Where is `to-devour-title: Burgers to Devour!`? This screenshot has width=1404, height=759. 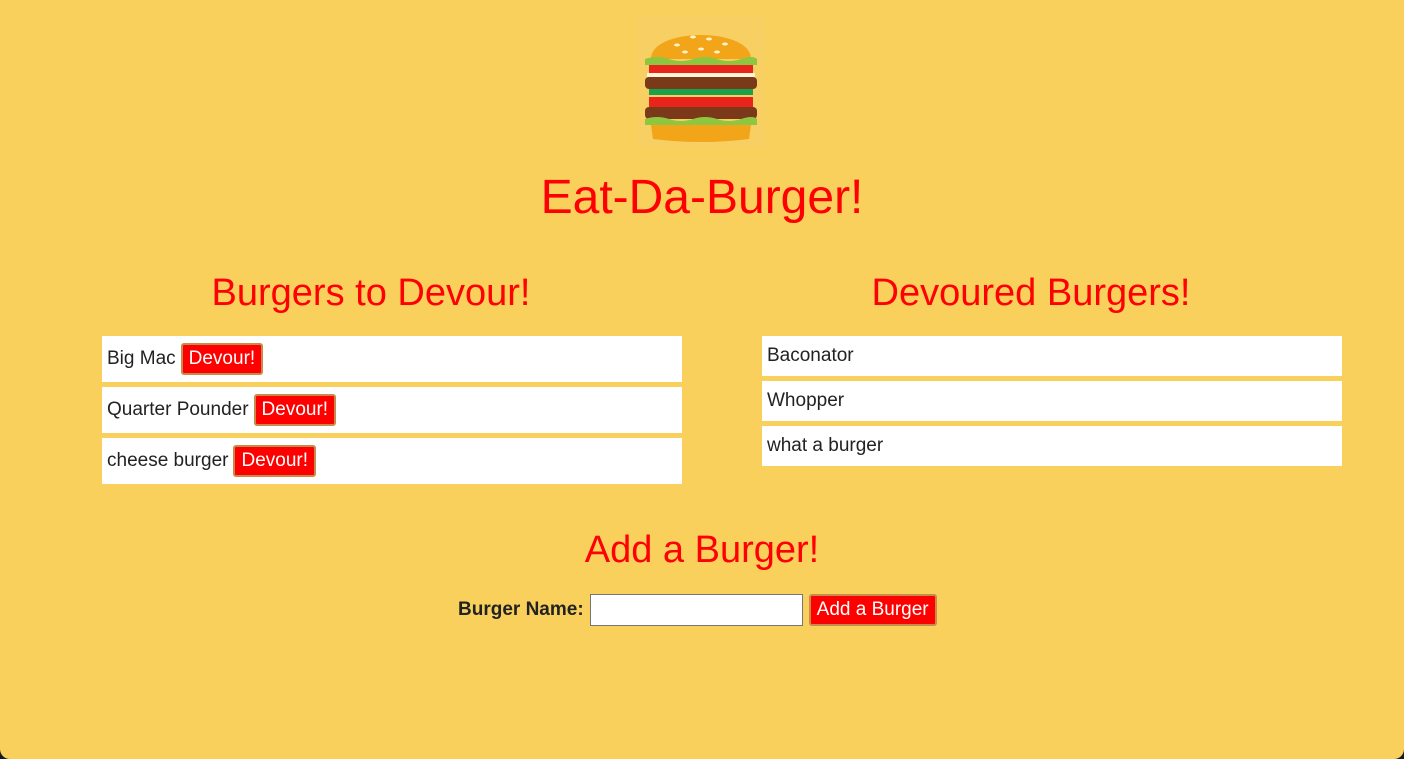
to-devour-title: Burgers to Devour! is located at coordinates (371, 293).